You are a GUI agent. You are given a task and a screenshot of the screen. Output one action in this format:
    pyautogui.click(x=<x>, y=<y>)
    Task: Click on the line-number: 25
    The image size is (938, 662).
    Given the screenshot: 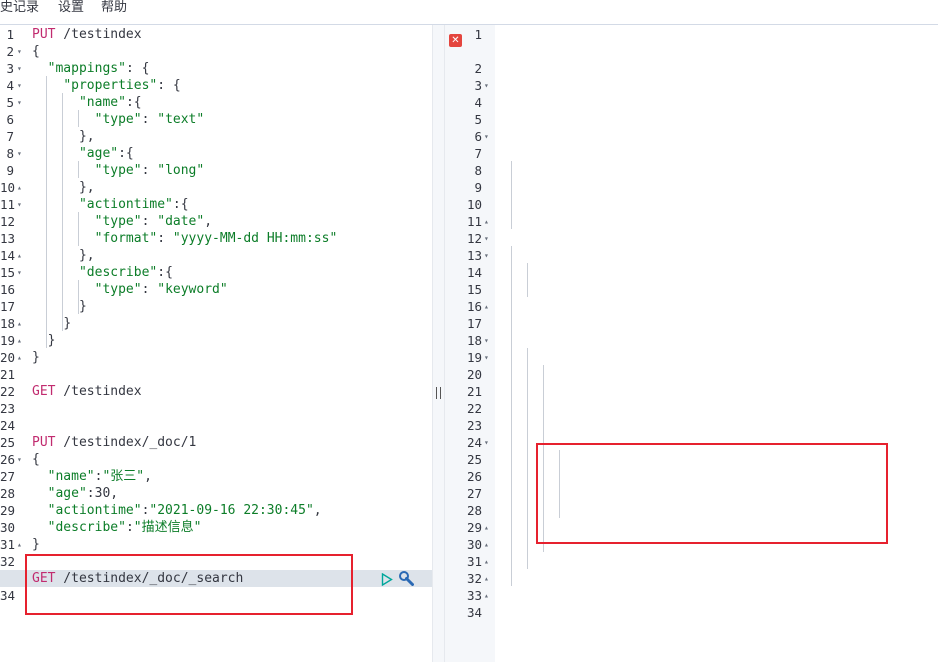 What is the action you would take?
    pyautogui.click(x=474, y=459)
    